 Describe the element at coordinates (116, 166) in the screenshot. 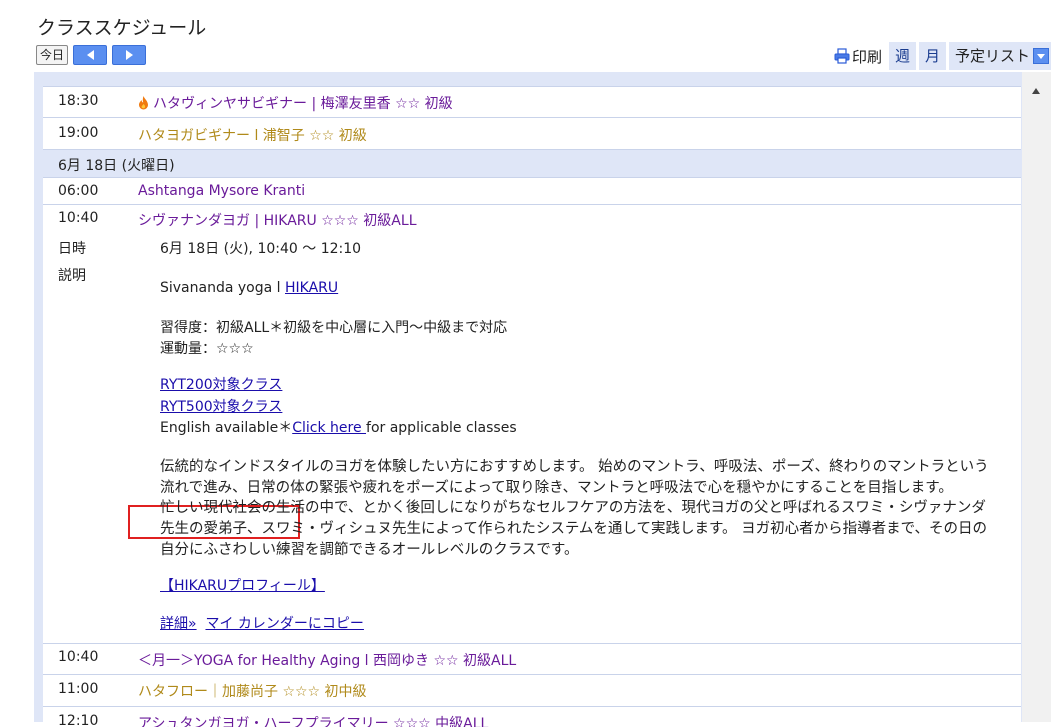

I see `date-header-label: 6月 18日 (火曜日)` at that location.